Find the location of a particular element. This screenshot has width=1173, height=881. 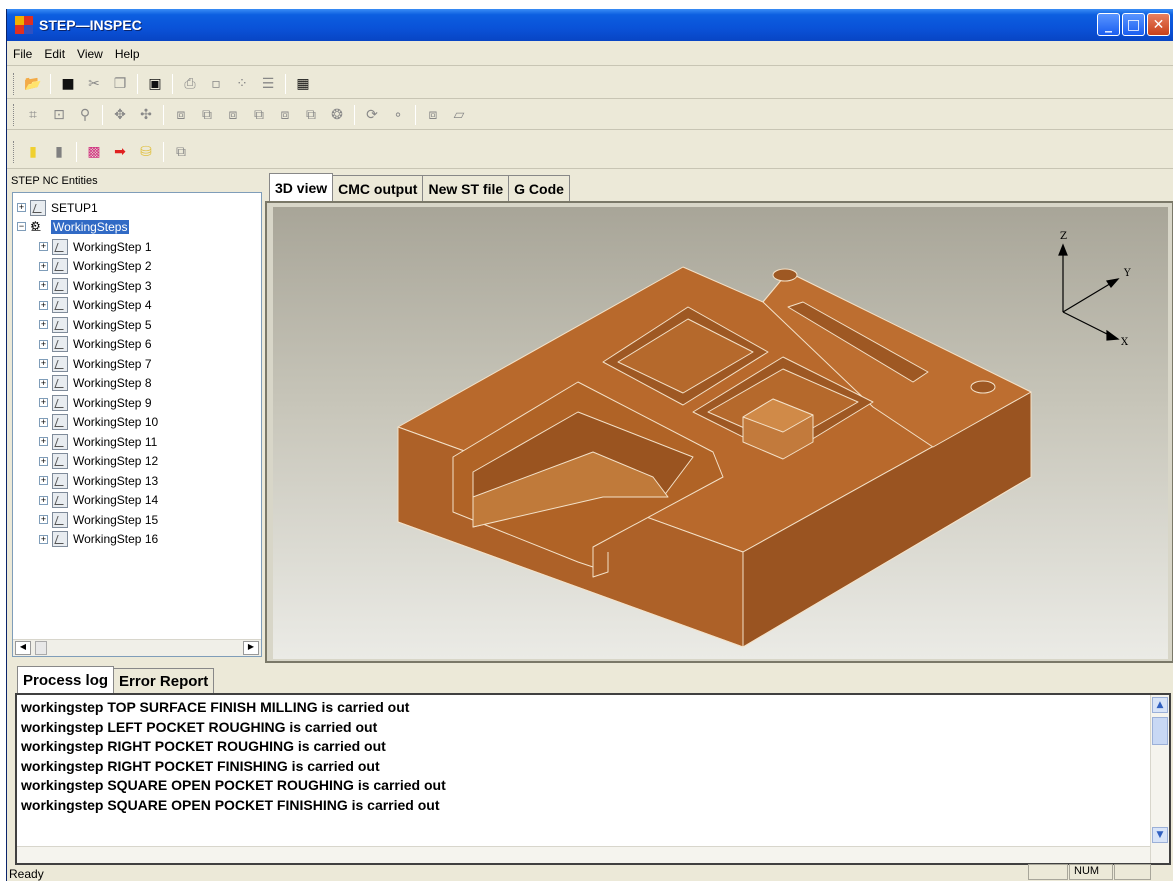

cylinder-button: ⛁ is located at coordinates (146, 152).